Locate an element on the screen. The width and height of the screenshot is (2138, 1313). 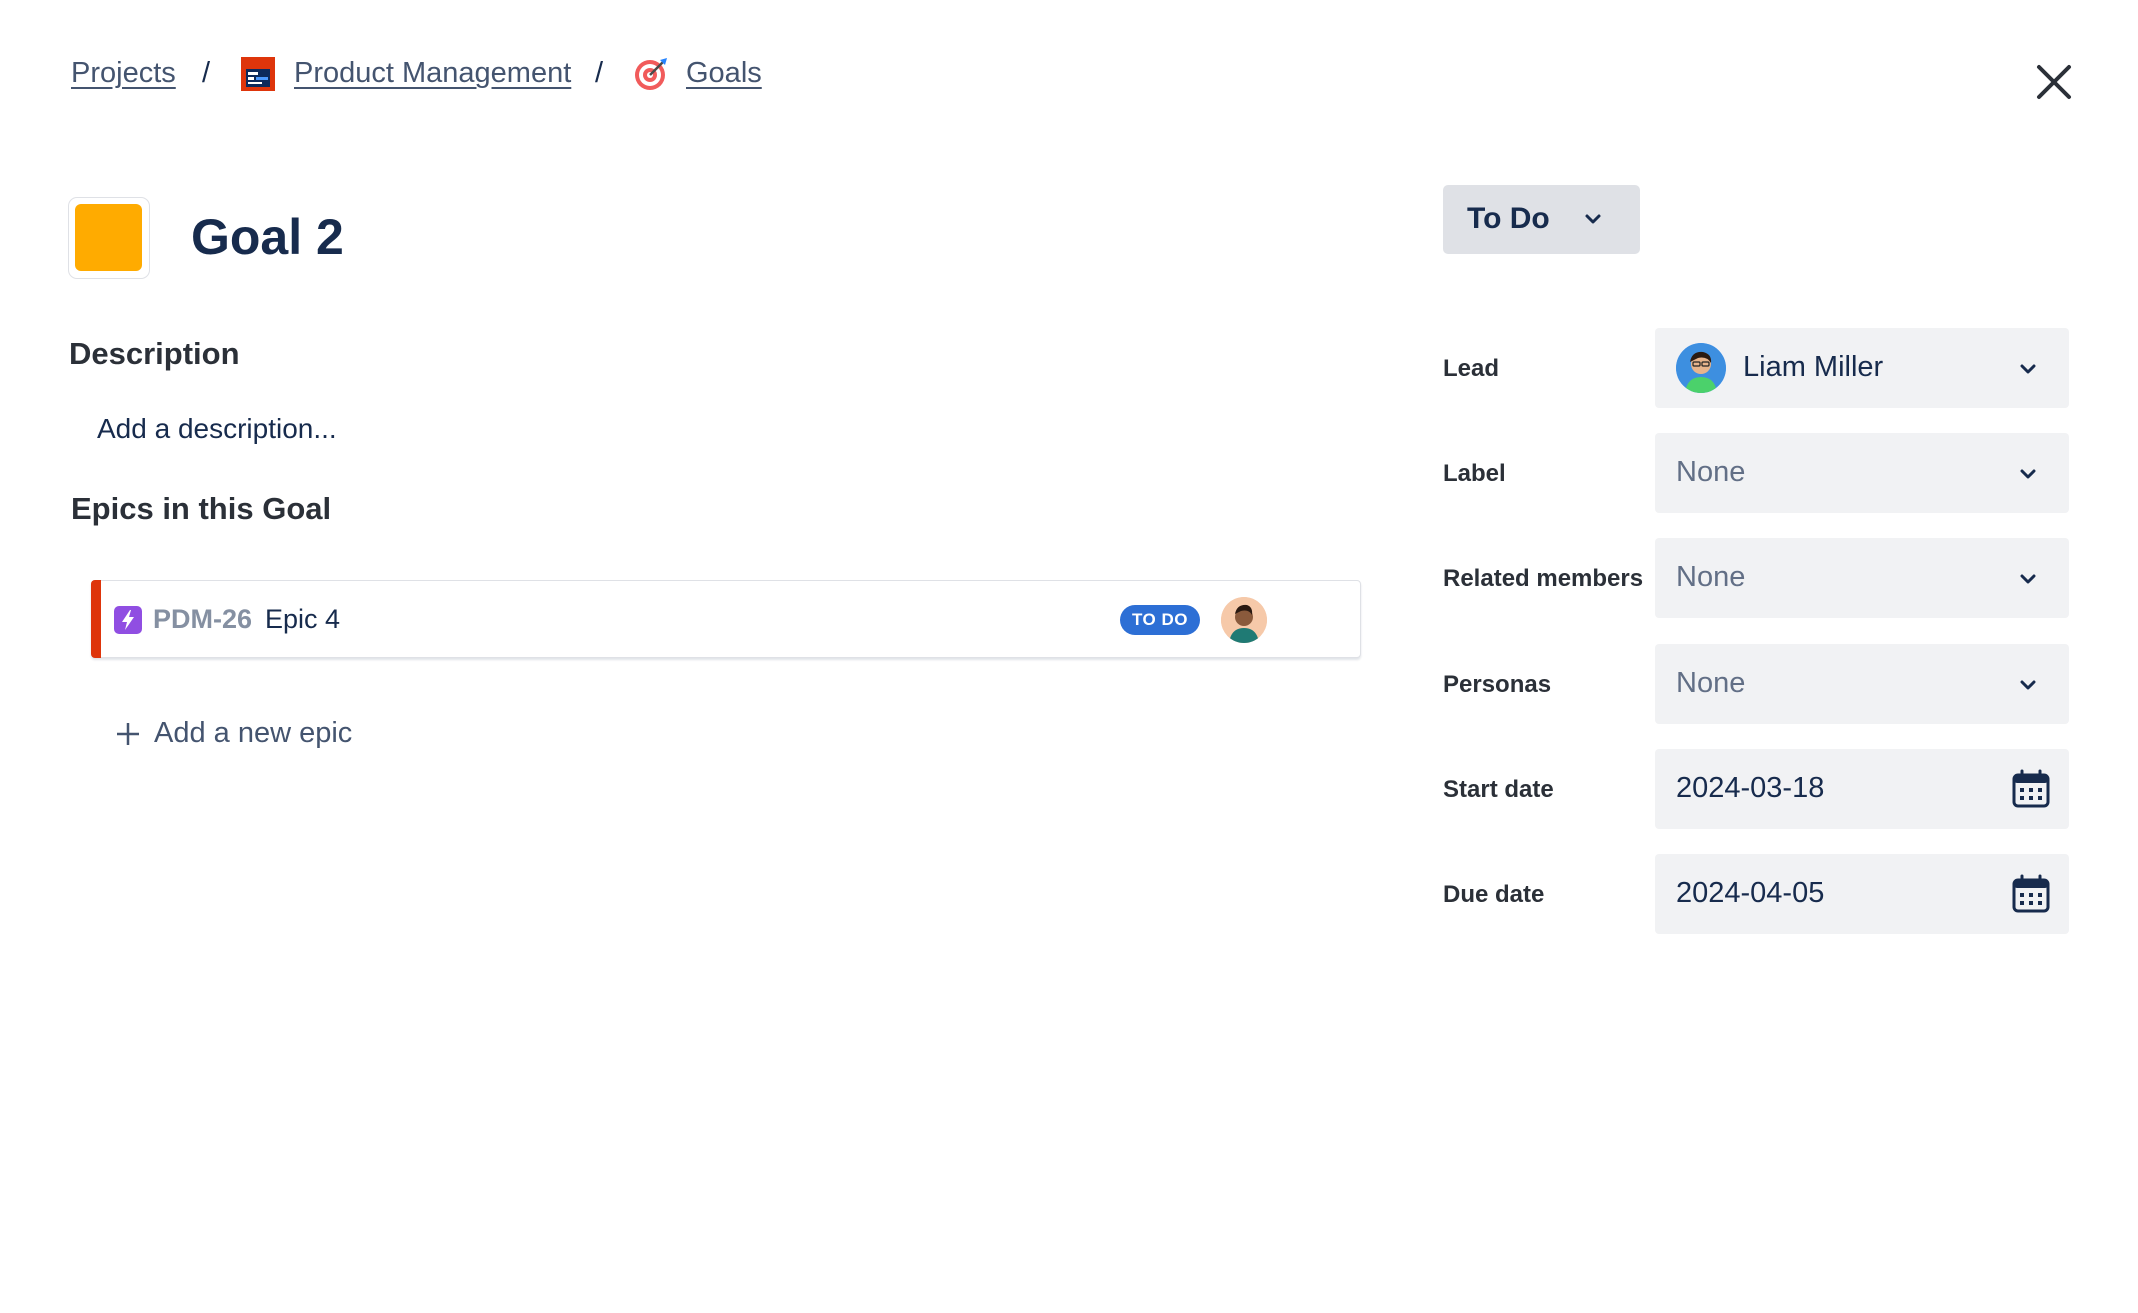
due-date-input: 2024-04-05 is located at coordinates (1862, 894).